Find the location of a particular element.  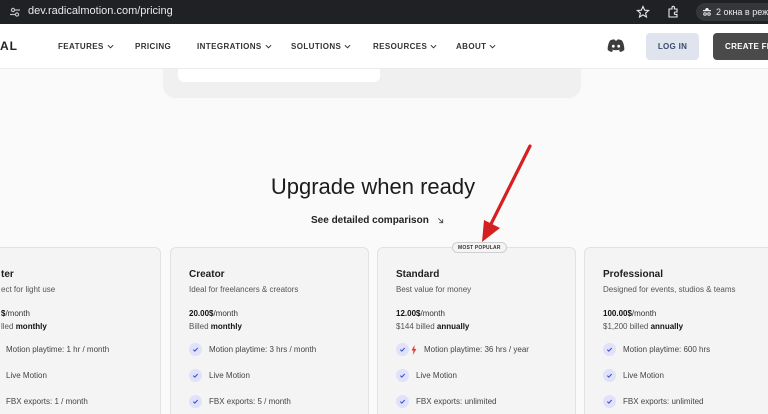

nav-resources: RESOURCES is located at coordinates (405, 46).